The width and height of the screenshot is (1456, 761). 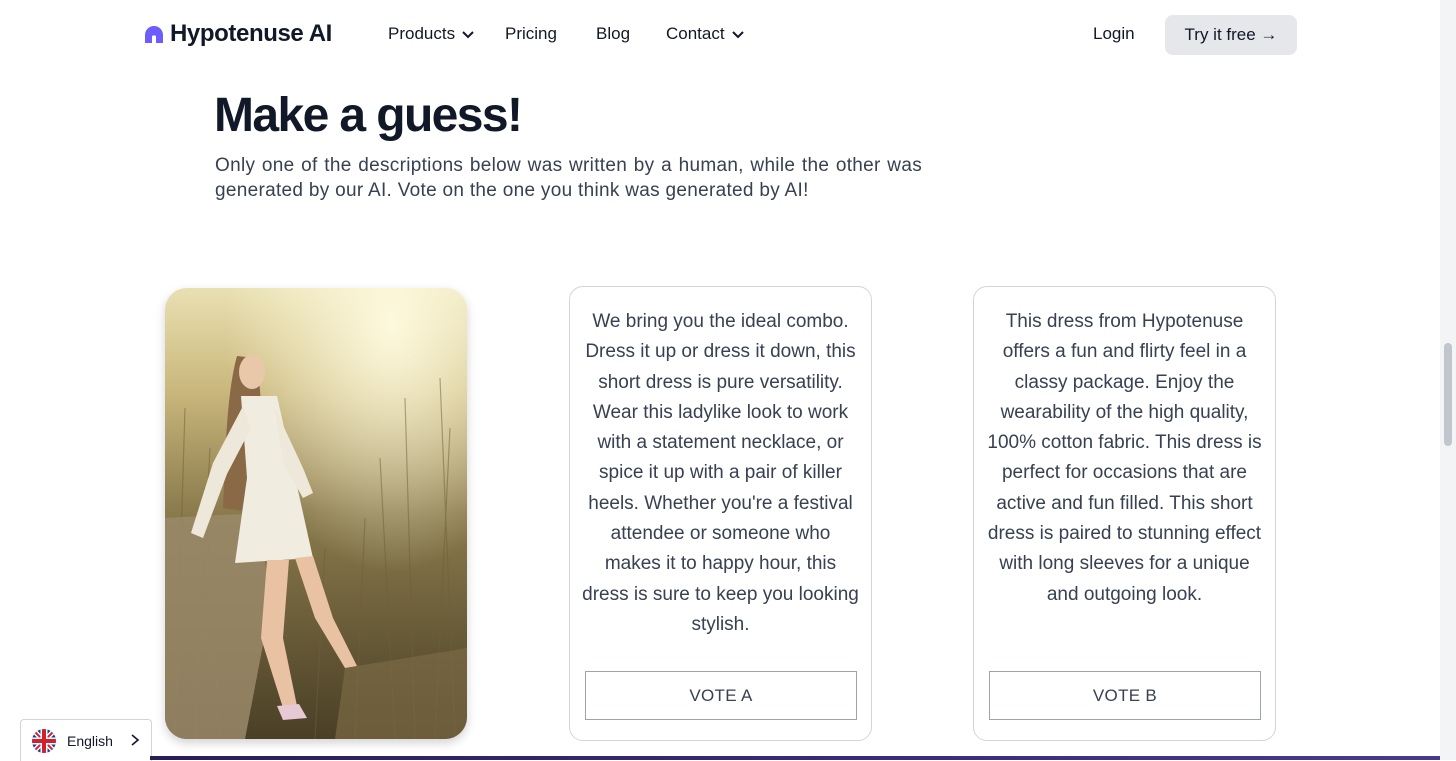 I want to click on nav-products-label: Products, so click(x=422, y=33).